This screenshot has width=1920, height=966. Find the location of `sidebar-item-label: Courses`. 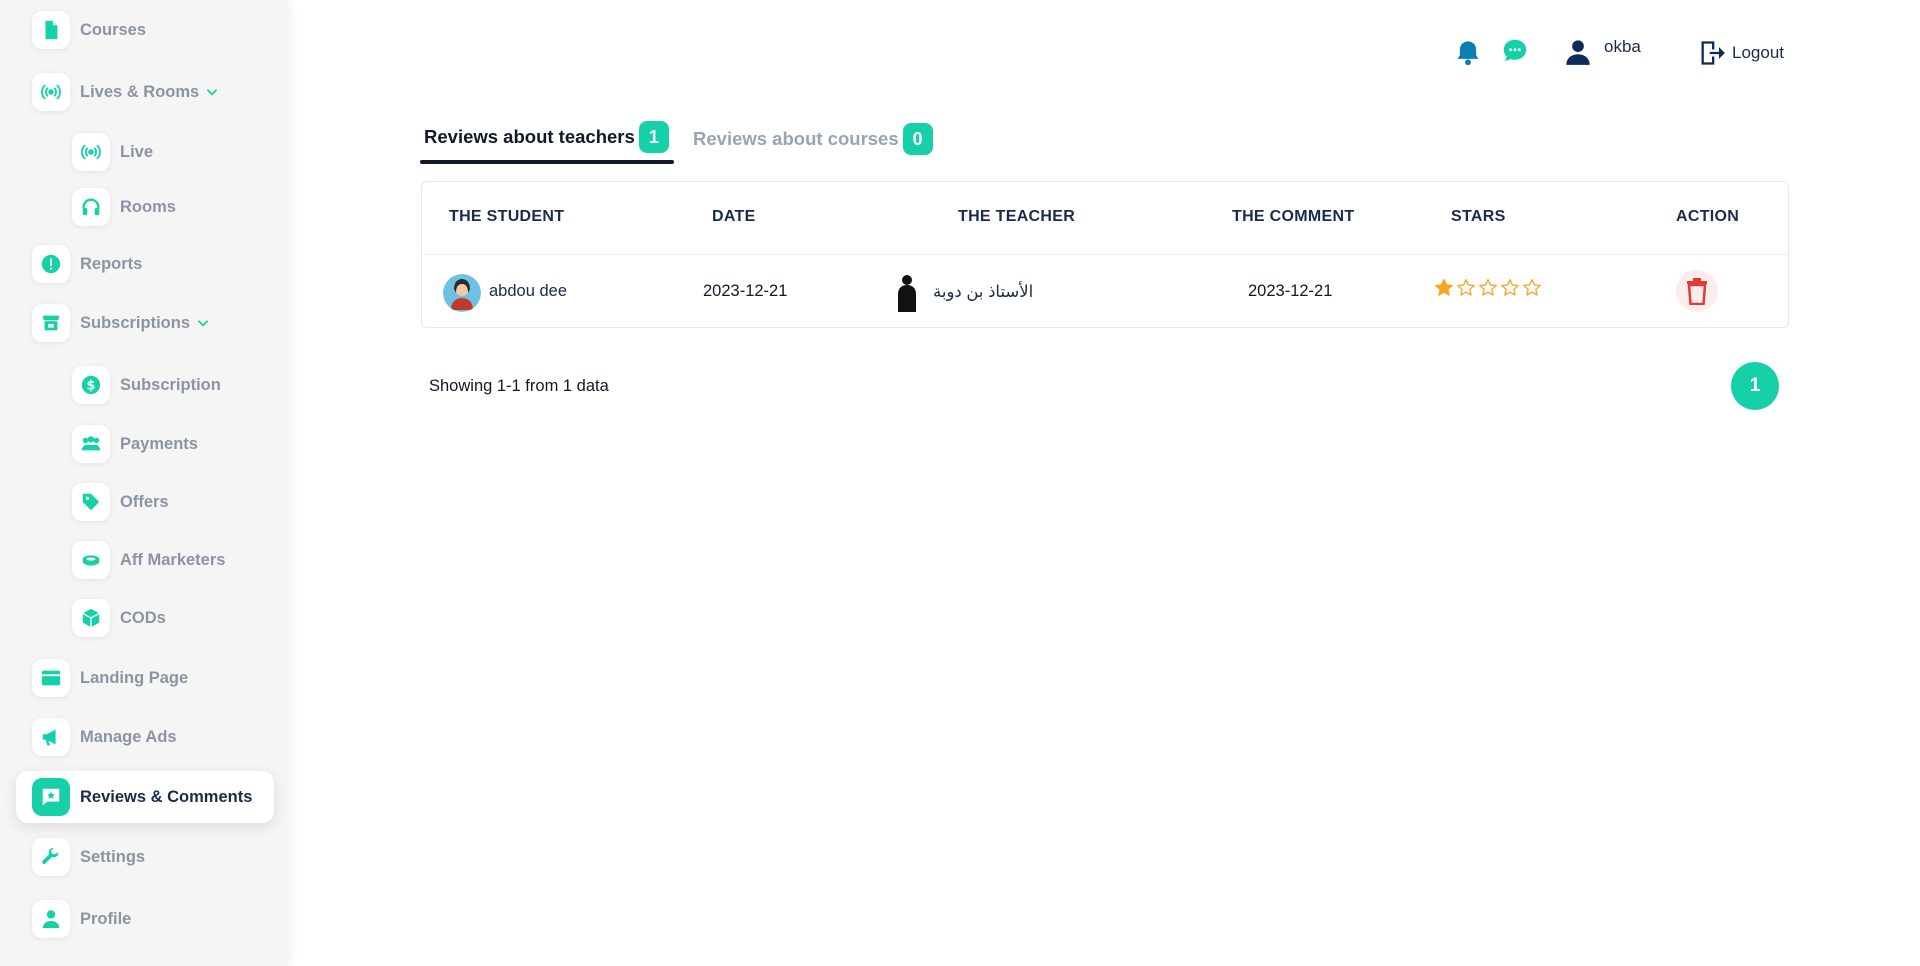

sidebar-item-label: Courses is located at coordinates (113, 29).